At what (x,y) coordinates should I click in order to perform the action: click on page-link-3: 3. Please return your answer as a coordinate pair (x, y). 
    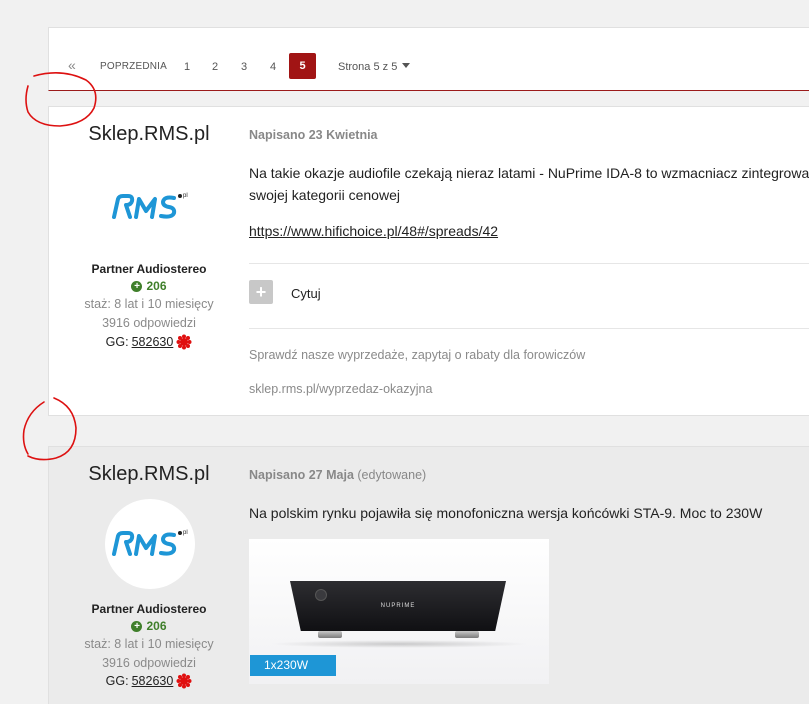
    Looking at the image, I should click on (244, 67).